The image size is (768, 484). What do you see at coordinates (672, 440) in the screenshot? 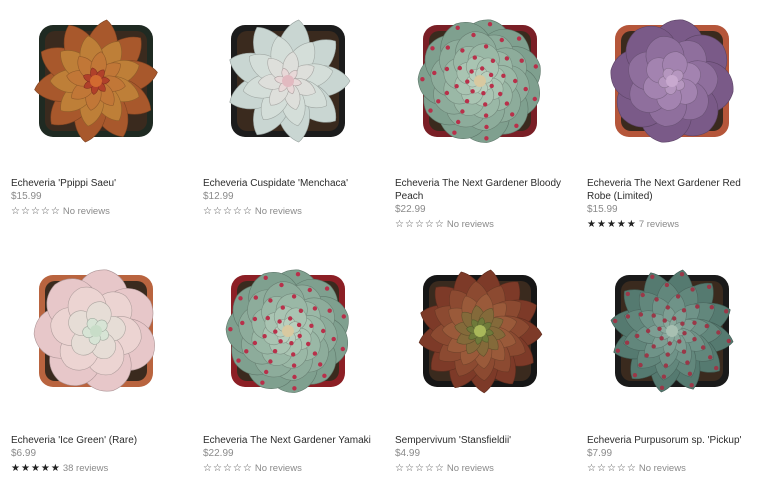
I see `product-title: Echeveria Purpusorum sp. 'Pickup'` at bounding box center [672, 440].